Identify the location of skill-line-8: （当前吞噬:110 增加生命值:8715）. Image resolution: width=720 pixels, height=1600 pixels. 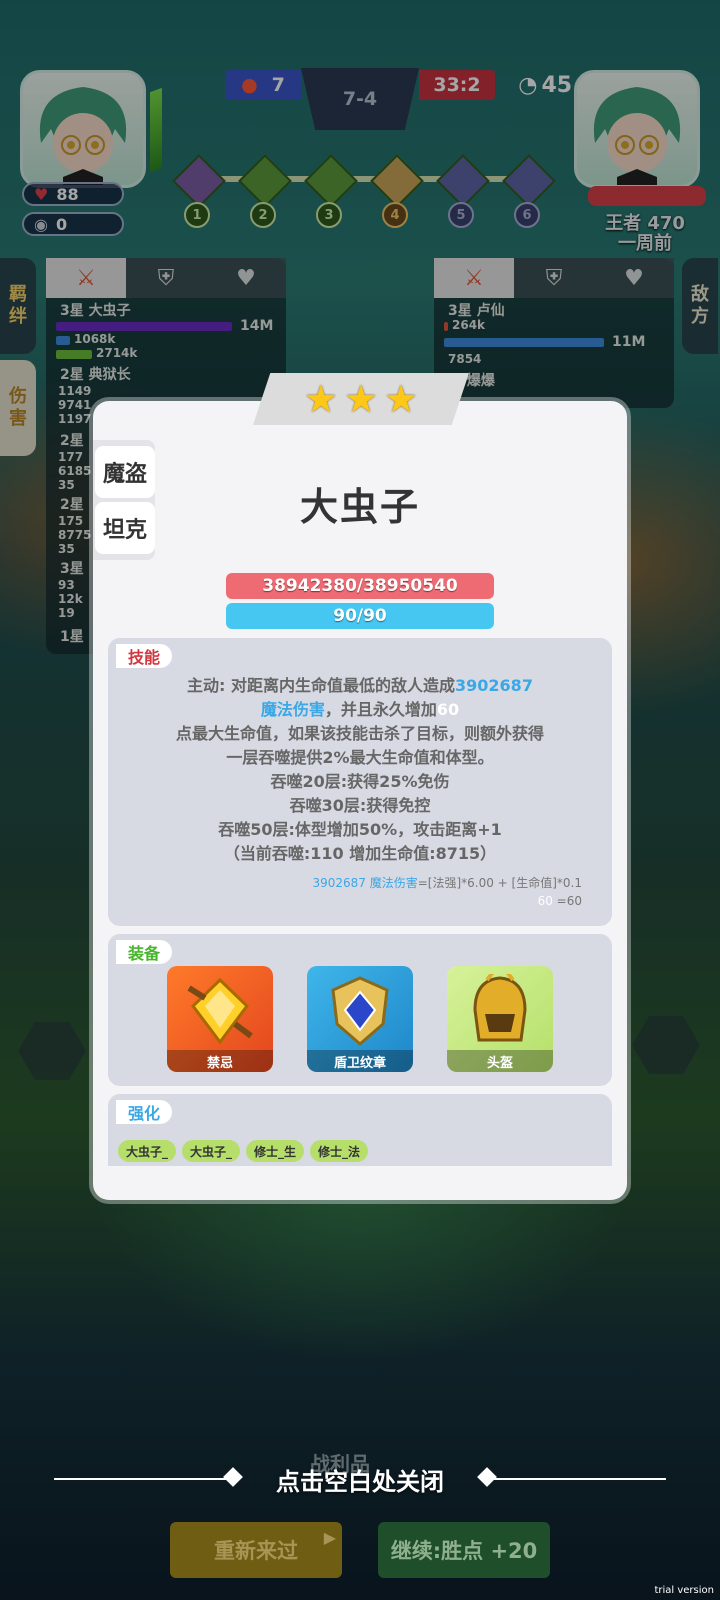
(360, 853).